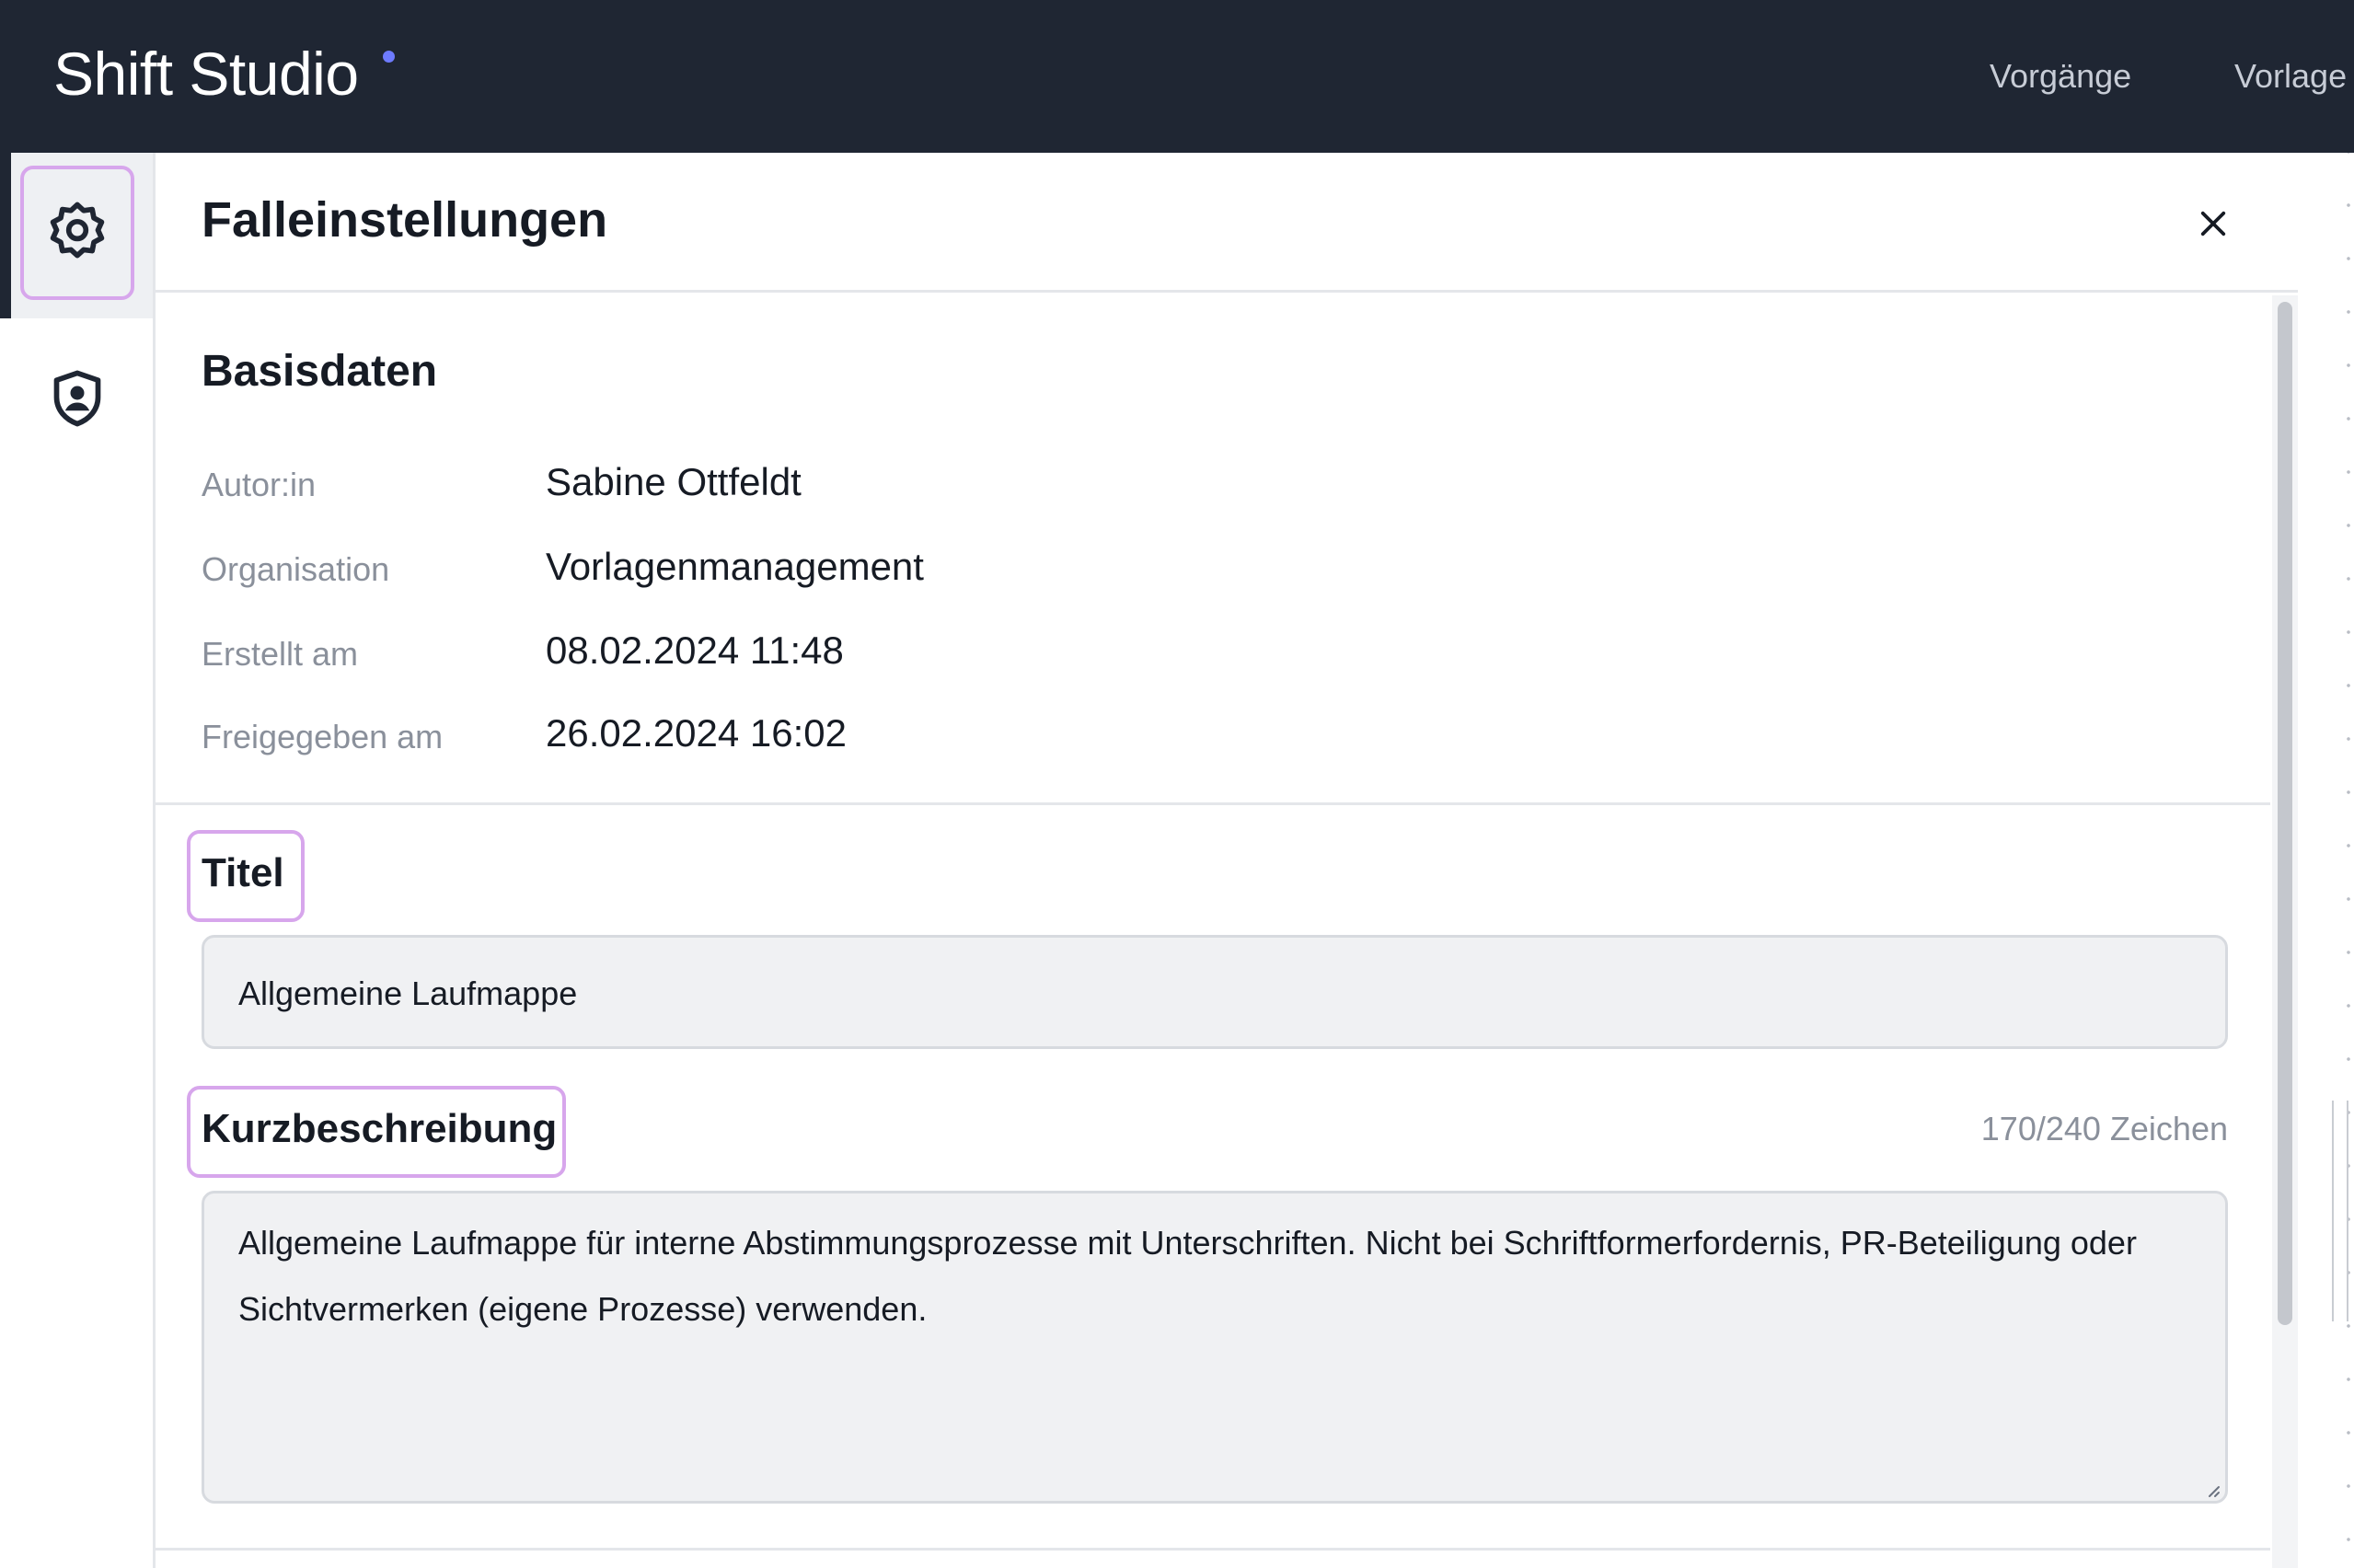 The height and width of the screenshot is (1568, 2354). What do you see at coordinates (76, 860) in the screenshot?
I see `settings-rail` at bounding box center [76, 860].